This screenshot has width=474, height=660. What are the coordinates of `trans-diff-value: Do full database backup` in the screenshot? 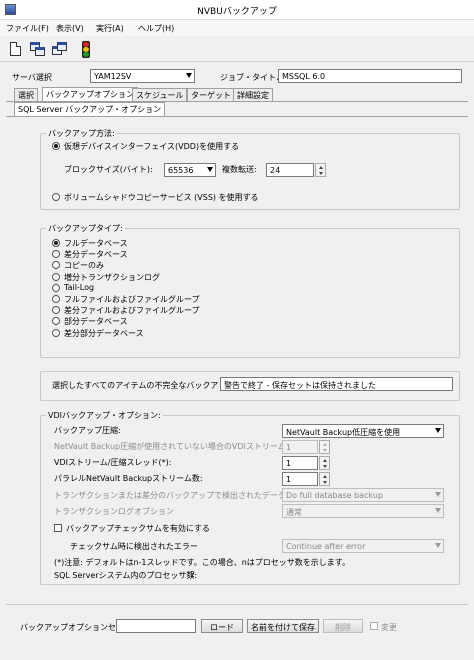 It's located at (335, 495).